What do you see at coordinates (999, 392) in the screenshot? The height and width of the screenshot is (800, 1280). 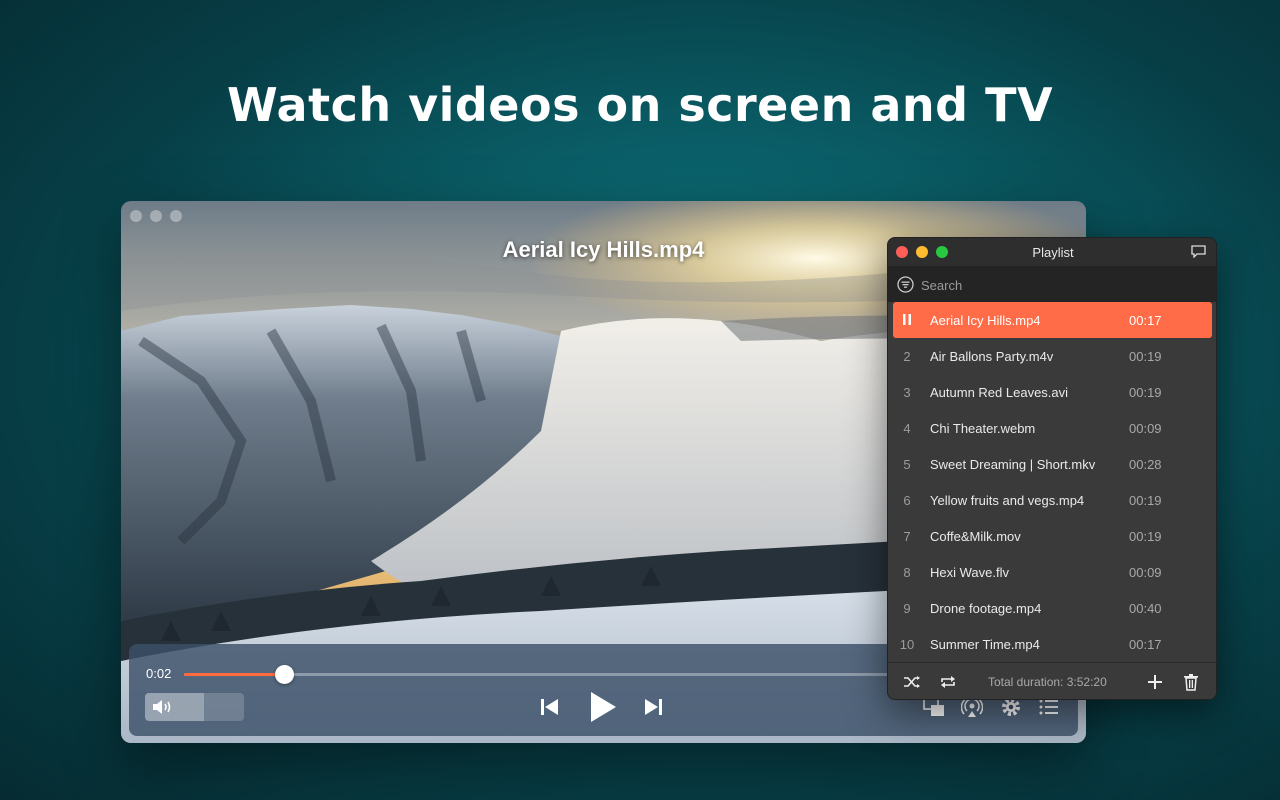 I see `playlist-item-name: Autumn Red Leaves.avi` at bounding box center [999, 392].